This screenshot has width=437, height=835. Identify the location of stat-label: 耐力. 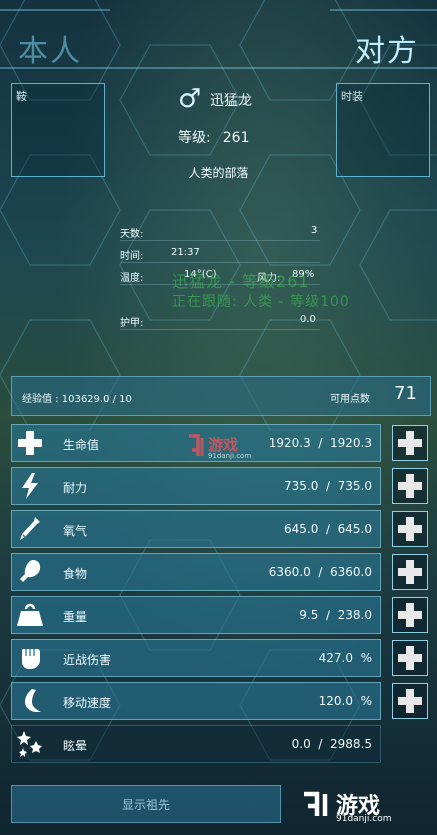
(75, 488).